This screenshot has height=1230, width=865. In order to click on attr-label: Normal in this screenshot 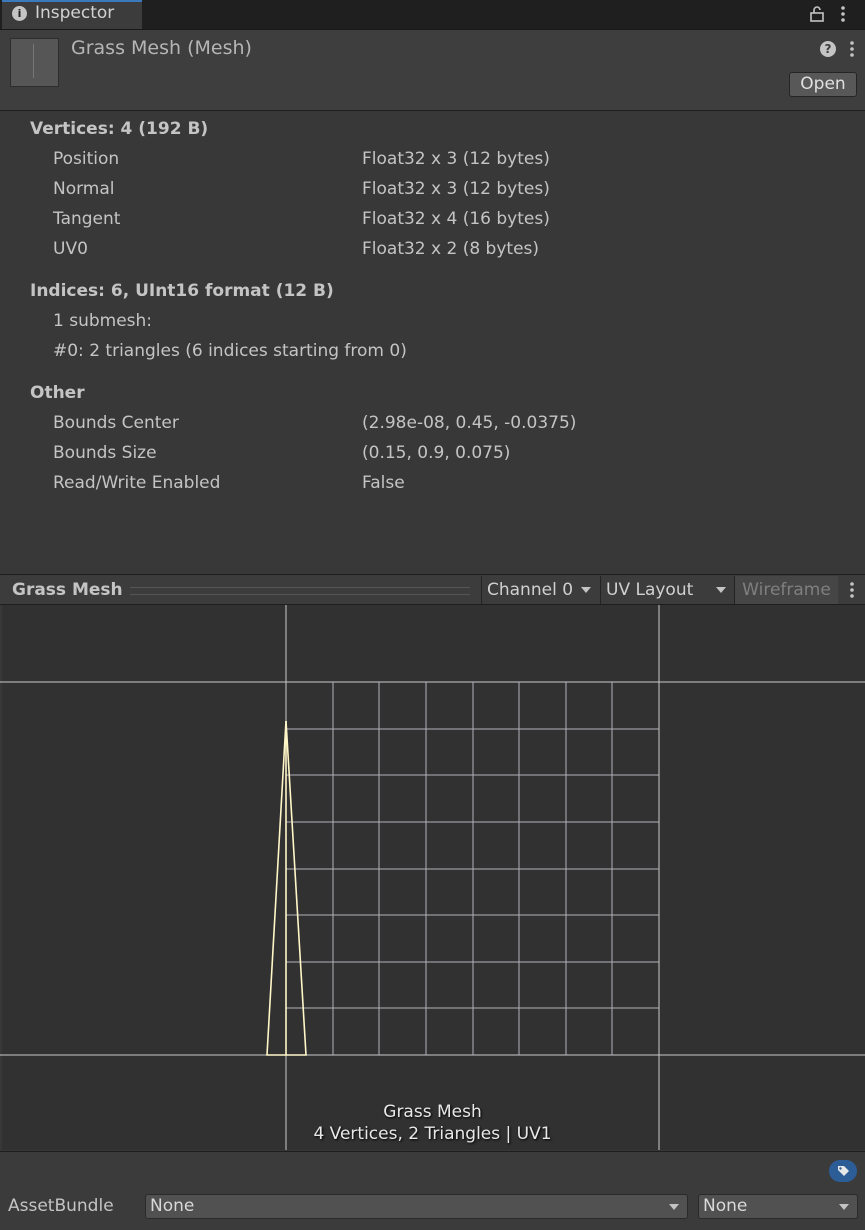, I will do `click(84, 189)`.